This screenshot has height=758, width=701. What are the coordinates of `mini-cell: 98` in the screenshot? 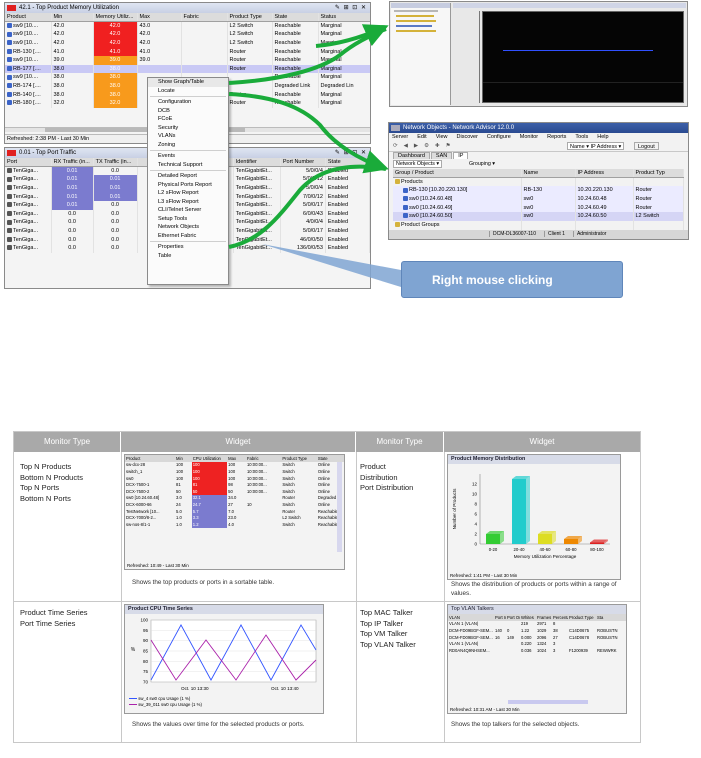 It's located at (230, 485).